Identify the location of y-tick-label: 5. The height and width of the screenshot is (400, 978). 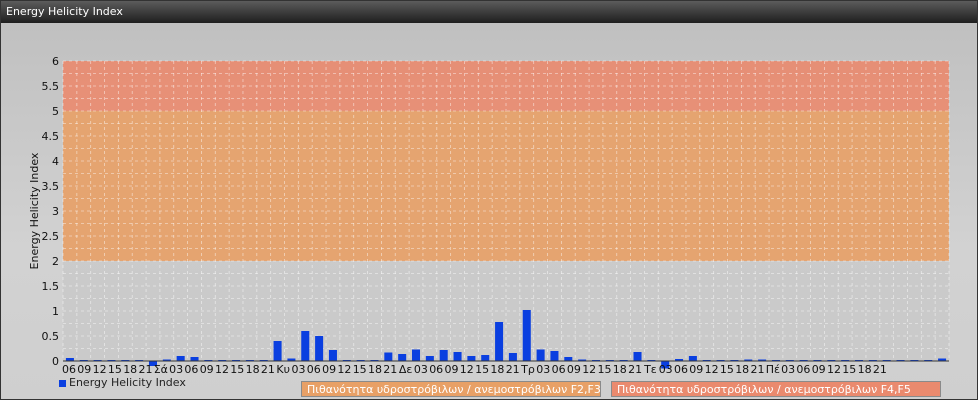
(55, 111).